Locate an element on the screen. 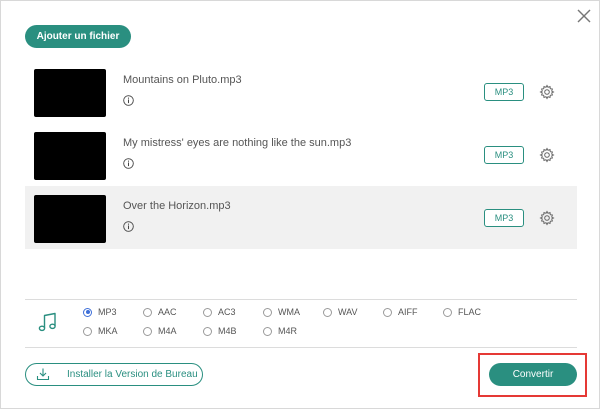 This screenshot has width=600, height=409. file-name: Over the Horizon.mp3 is located at coordinates (177, 206).